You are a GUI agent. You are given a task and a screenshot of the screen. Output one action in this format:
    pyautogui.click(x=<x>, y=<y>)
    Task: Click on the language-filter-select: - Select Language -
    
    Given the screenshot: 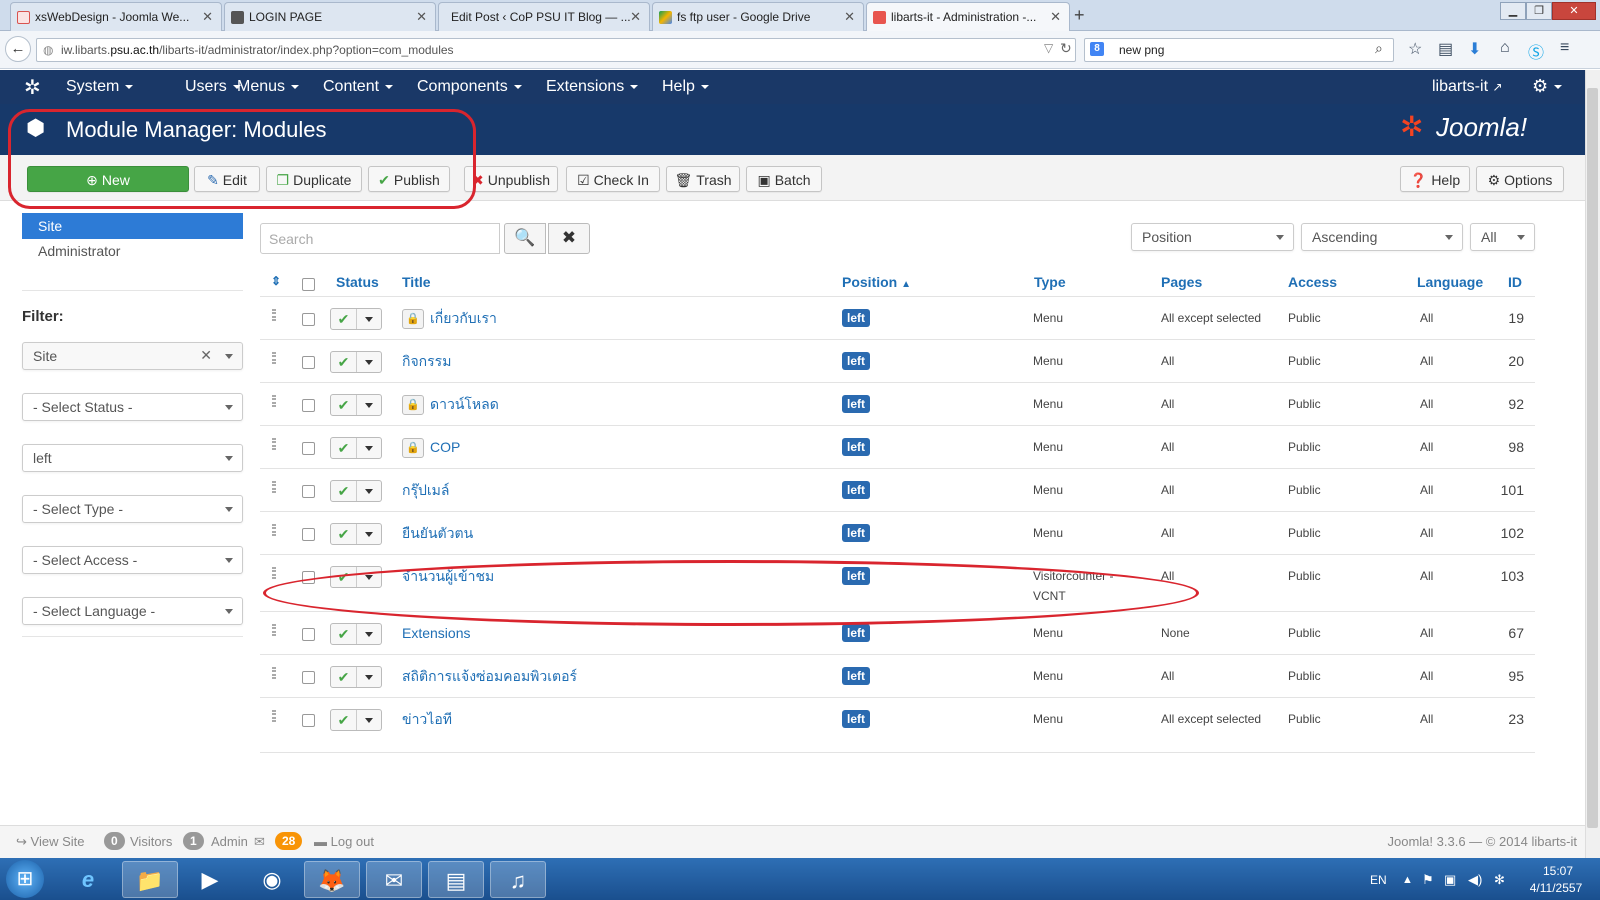 What is the action you would take?
    pyautogui.click(x=132, y=611)
    